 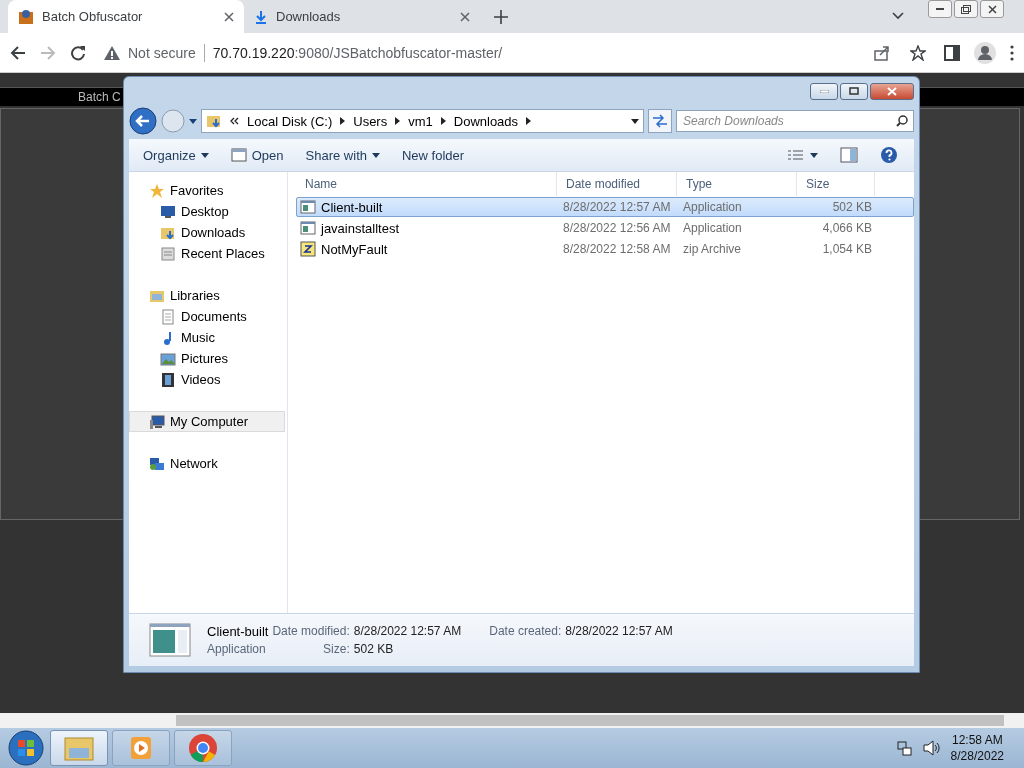 What do you see at coordinates (902, 121) in the screenshot?
I see `search-icon` at bounding box center [902, 121].